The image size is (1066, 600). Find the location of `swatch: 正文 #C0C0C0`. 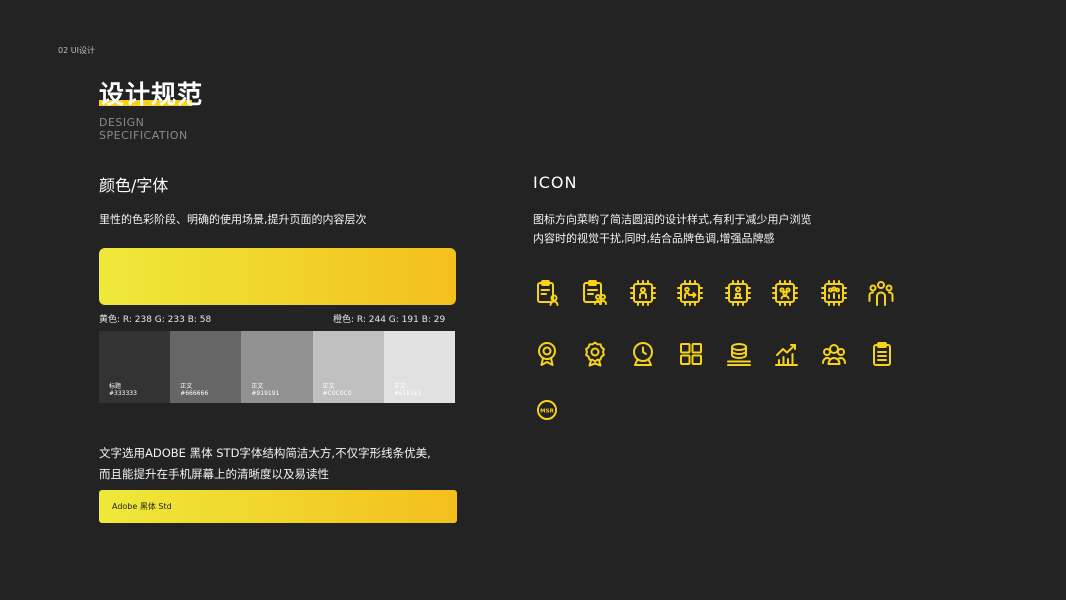

swatch: 正文 #C0C0C0 is located at coordinates (348, 367).